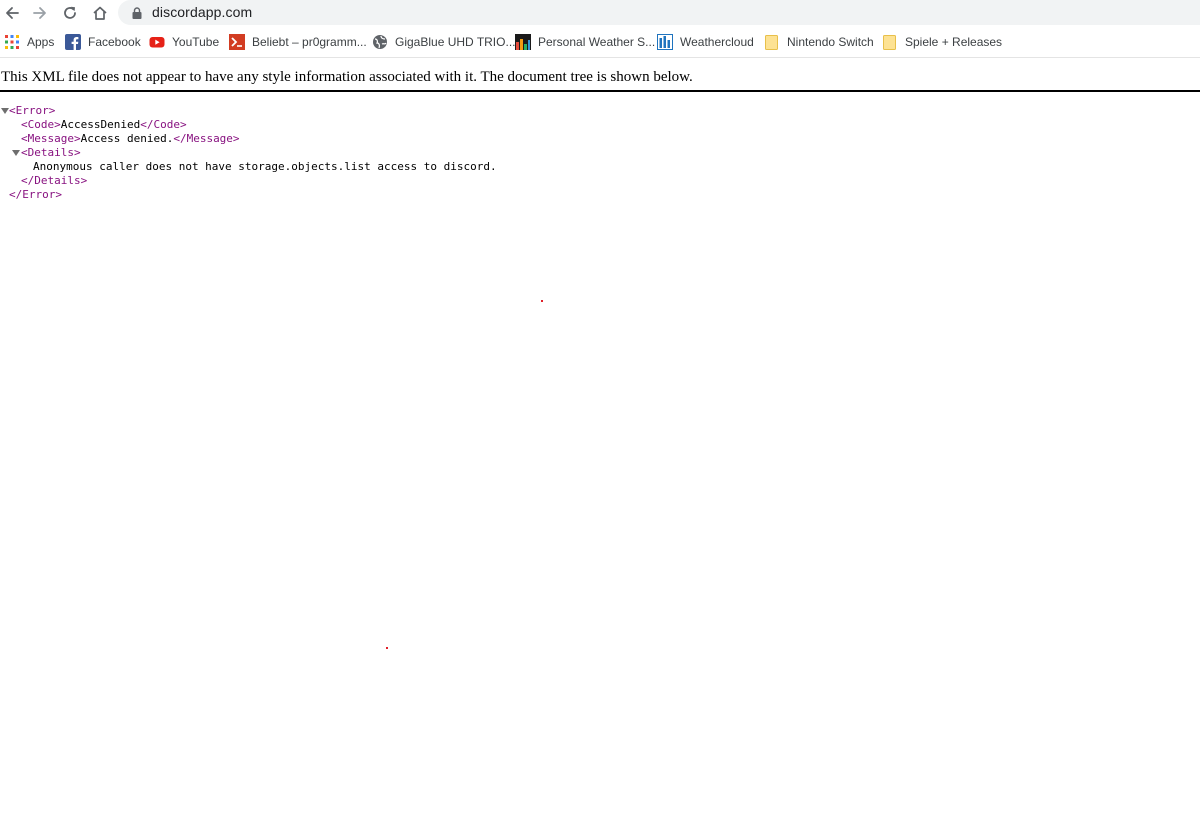 This screenshot has width=1200, height=830. I want to click on address-bar: discordapp.com, so click(659, 12).